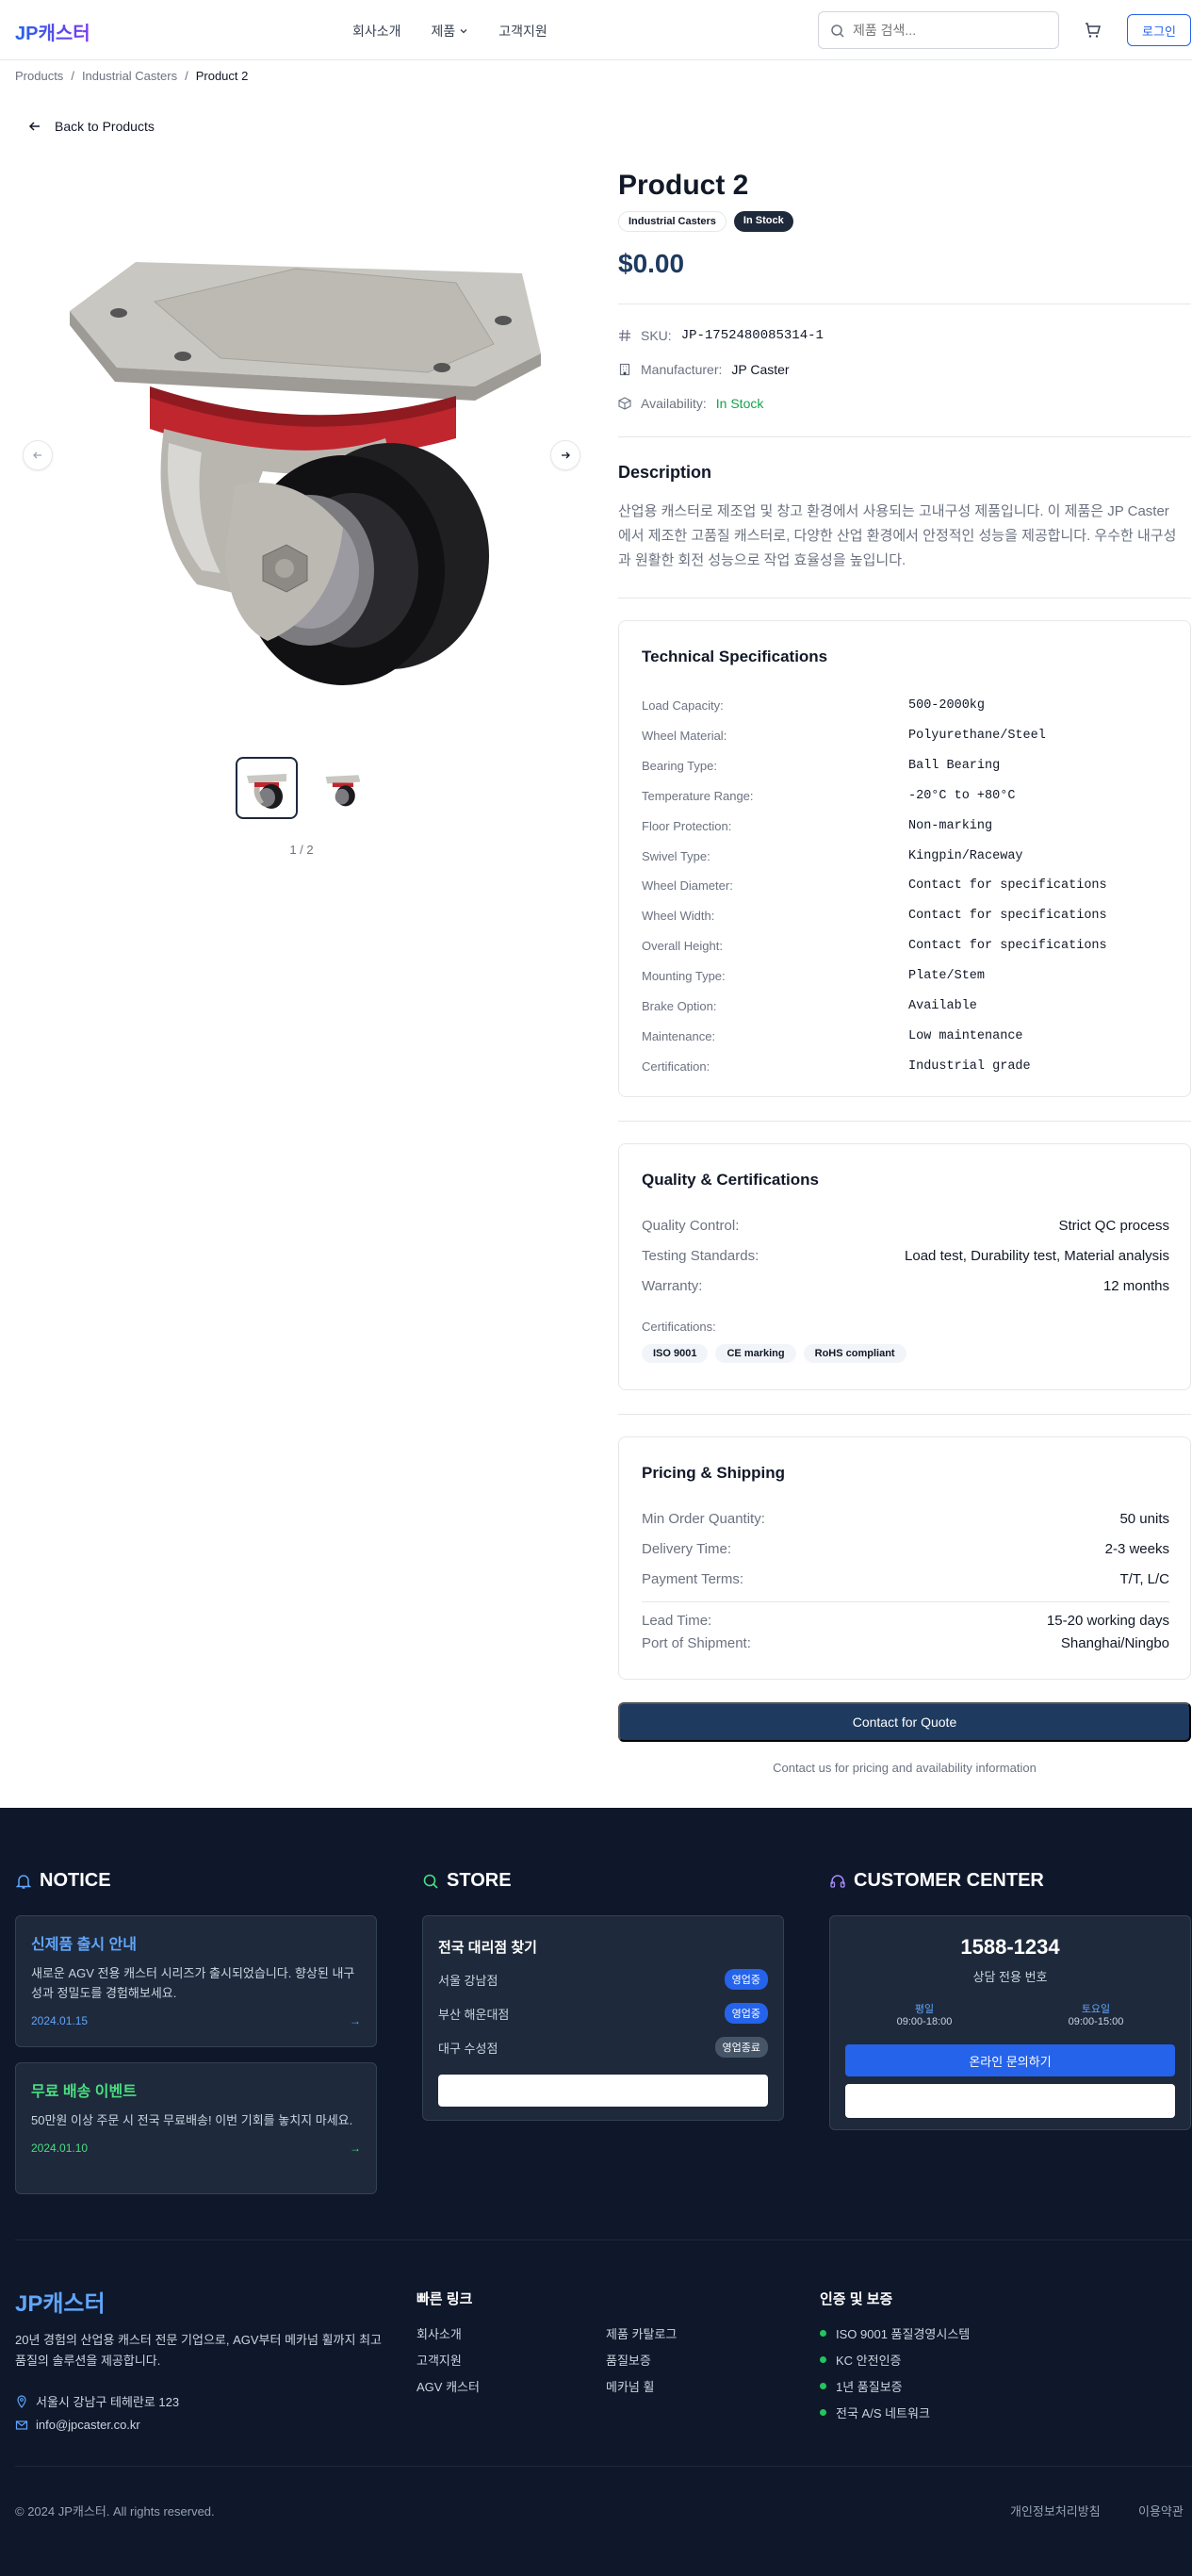  Describe the element at coordinates (904, 1722) in the screenshot. I see `contact-for-quote-button: Contact for Quote` at that location.